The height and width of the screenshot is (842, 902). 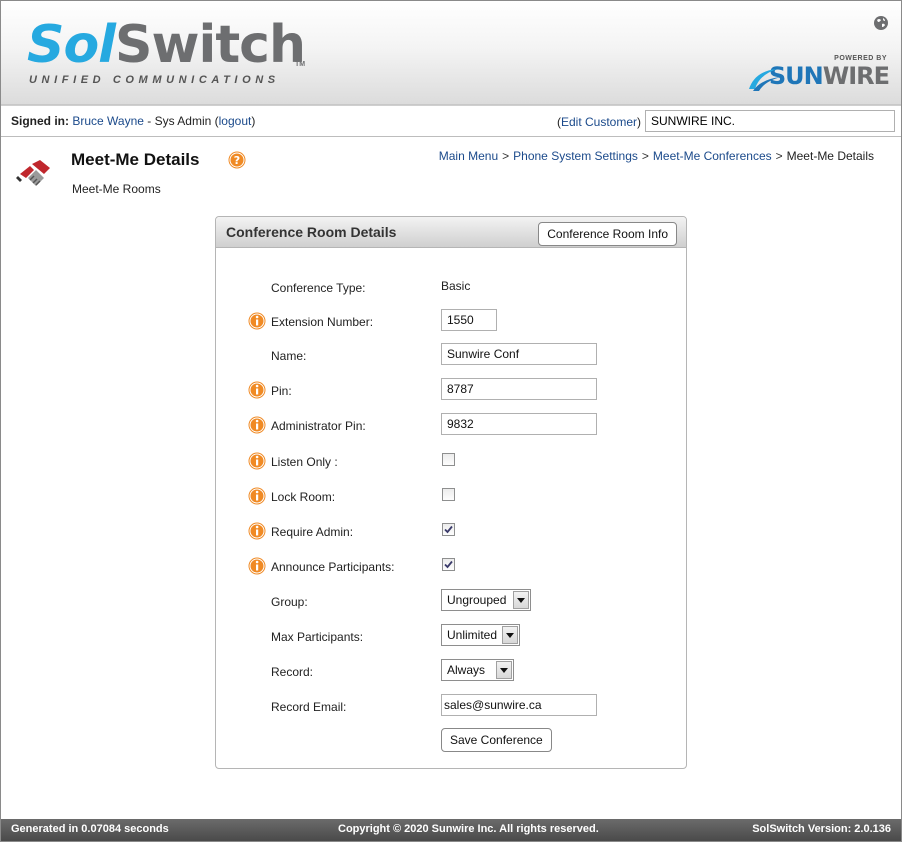 I want to click on page-title: Meet-Me Details, so click(x=135, y=159).